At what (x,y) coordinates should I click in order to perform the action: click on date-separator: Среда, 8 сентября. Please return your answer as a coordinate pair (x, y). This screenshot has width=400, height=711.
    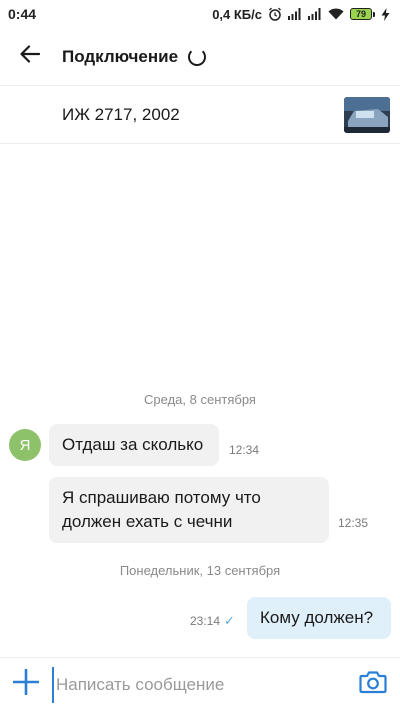
    Looking at the image, I should click on (200, 399).